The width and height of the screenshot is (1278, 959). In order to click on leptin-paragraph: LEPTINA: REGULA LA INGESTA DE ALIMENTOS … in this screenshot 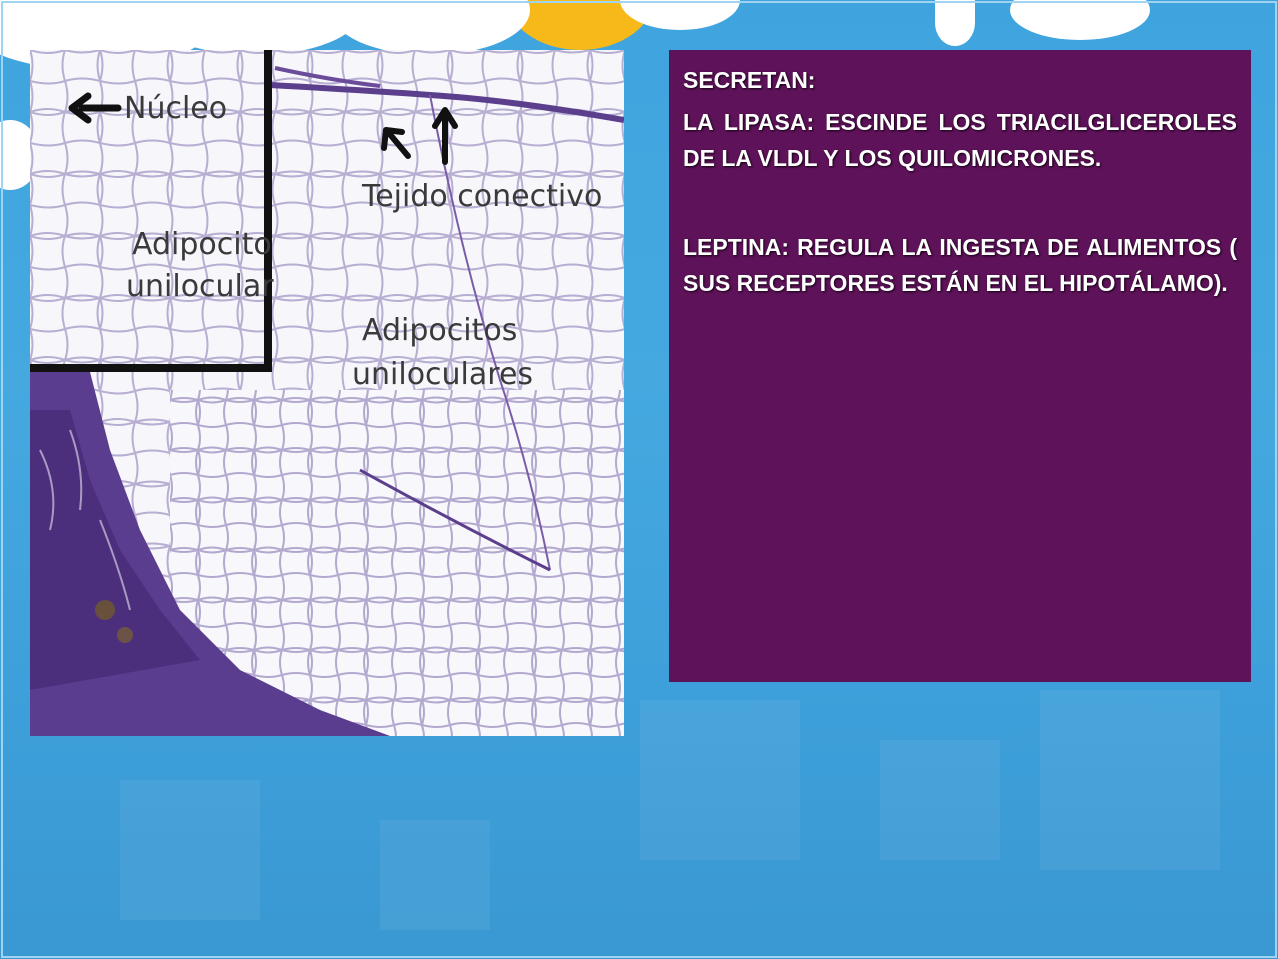, I will do `click(960, 265)`.